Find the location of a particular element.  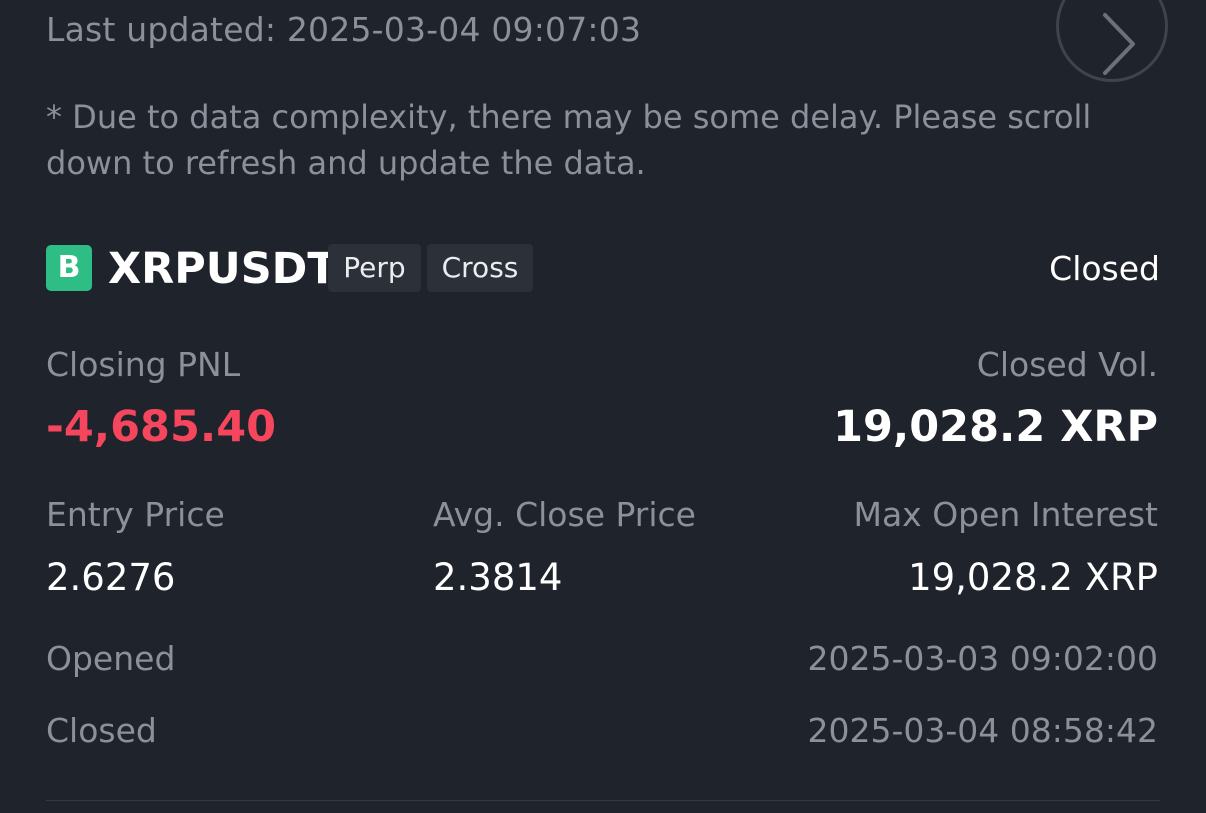

position-header: B XRPUSDT Perp Cross Closed is located at coordinates (603, 269).